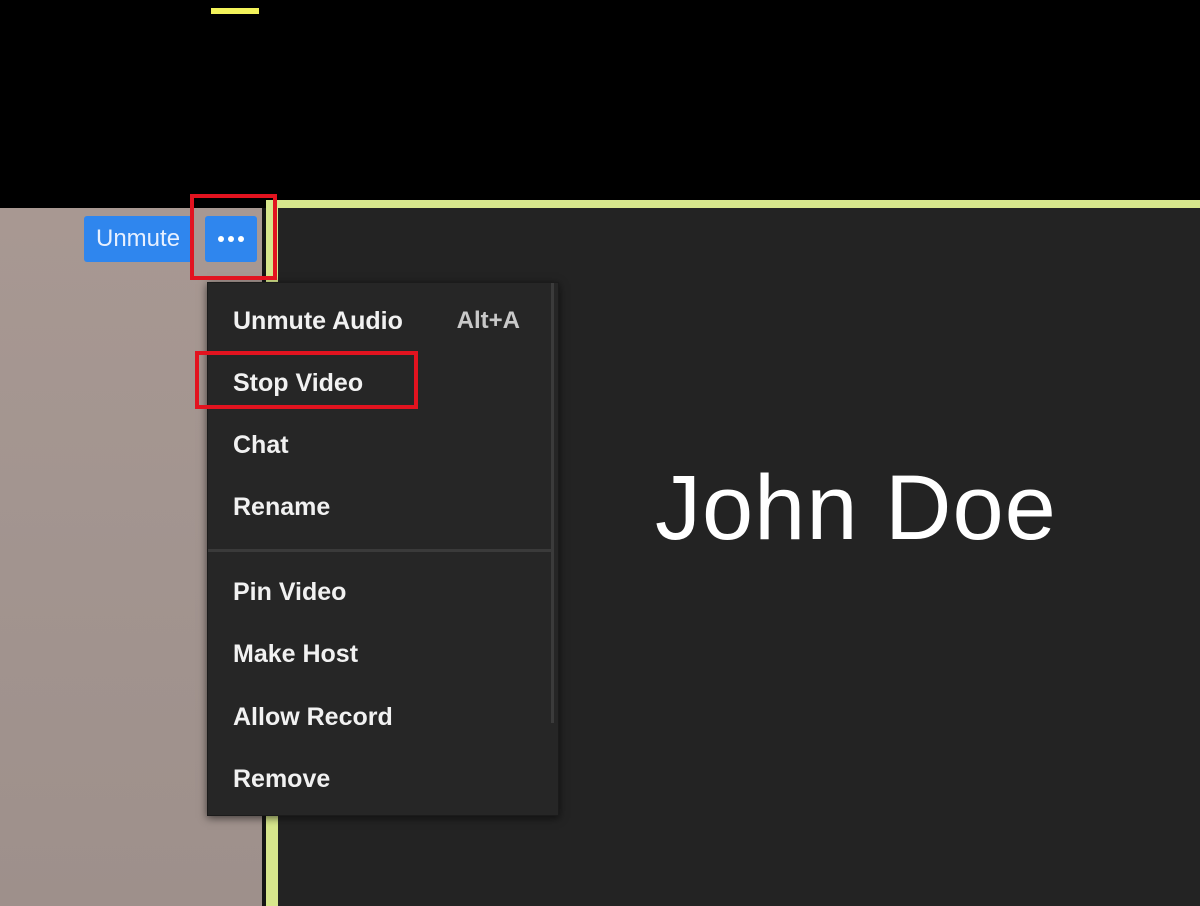 The height and width of the screenshot is (906, 1200). Describe the element at coordinates (380, 550) in the screenshot. I see `menu-separator` at that location.